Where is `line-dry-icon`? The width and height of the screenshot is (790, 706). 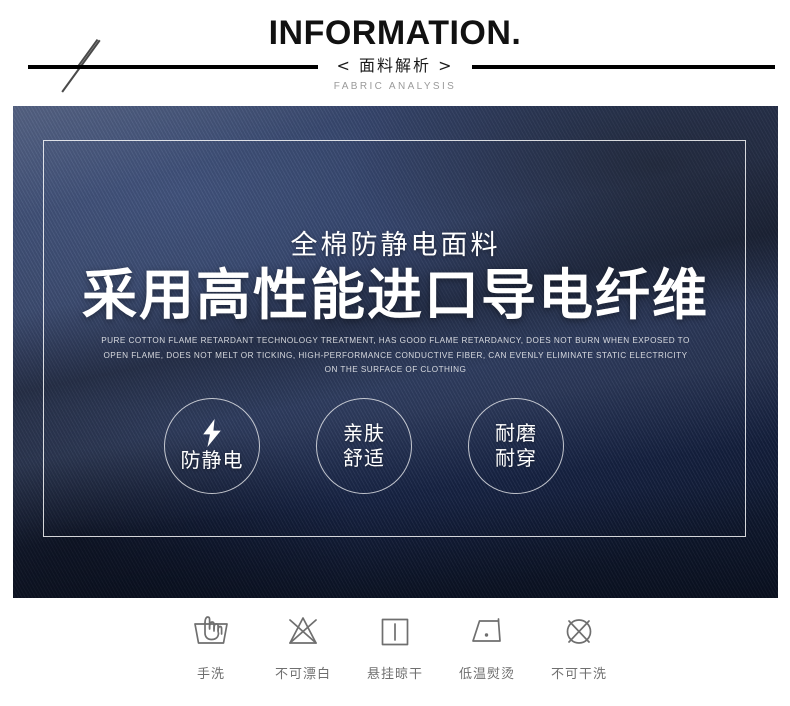
line-dry-icon is located at coordinates (395, 632).